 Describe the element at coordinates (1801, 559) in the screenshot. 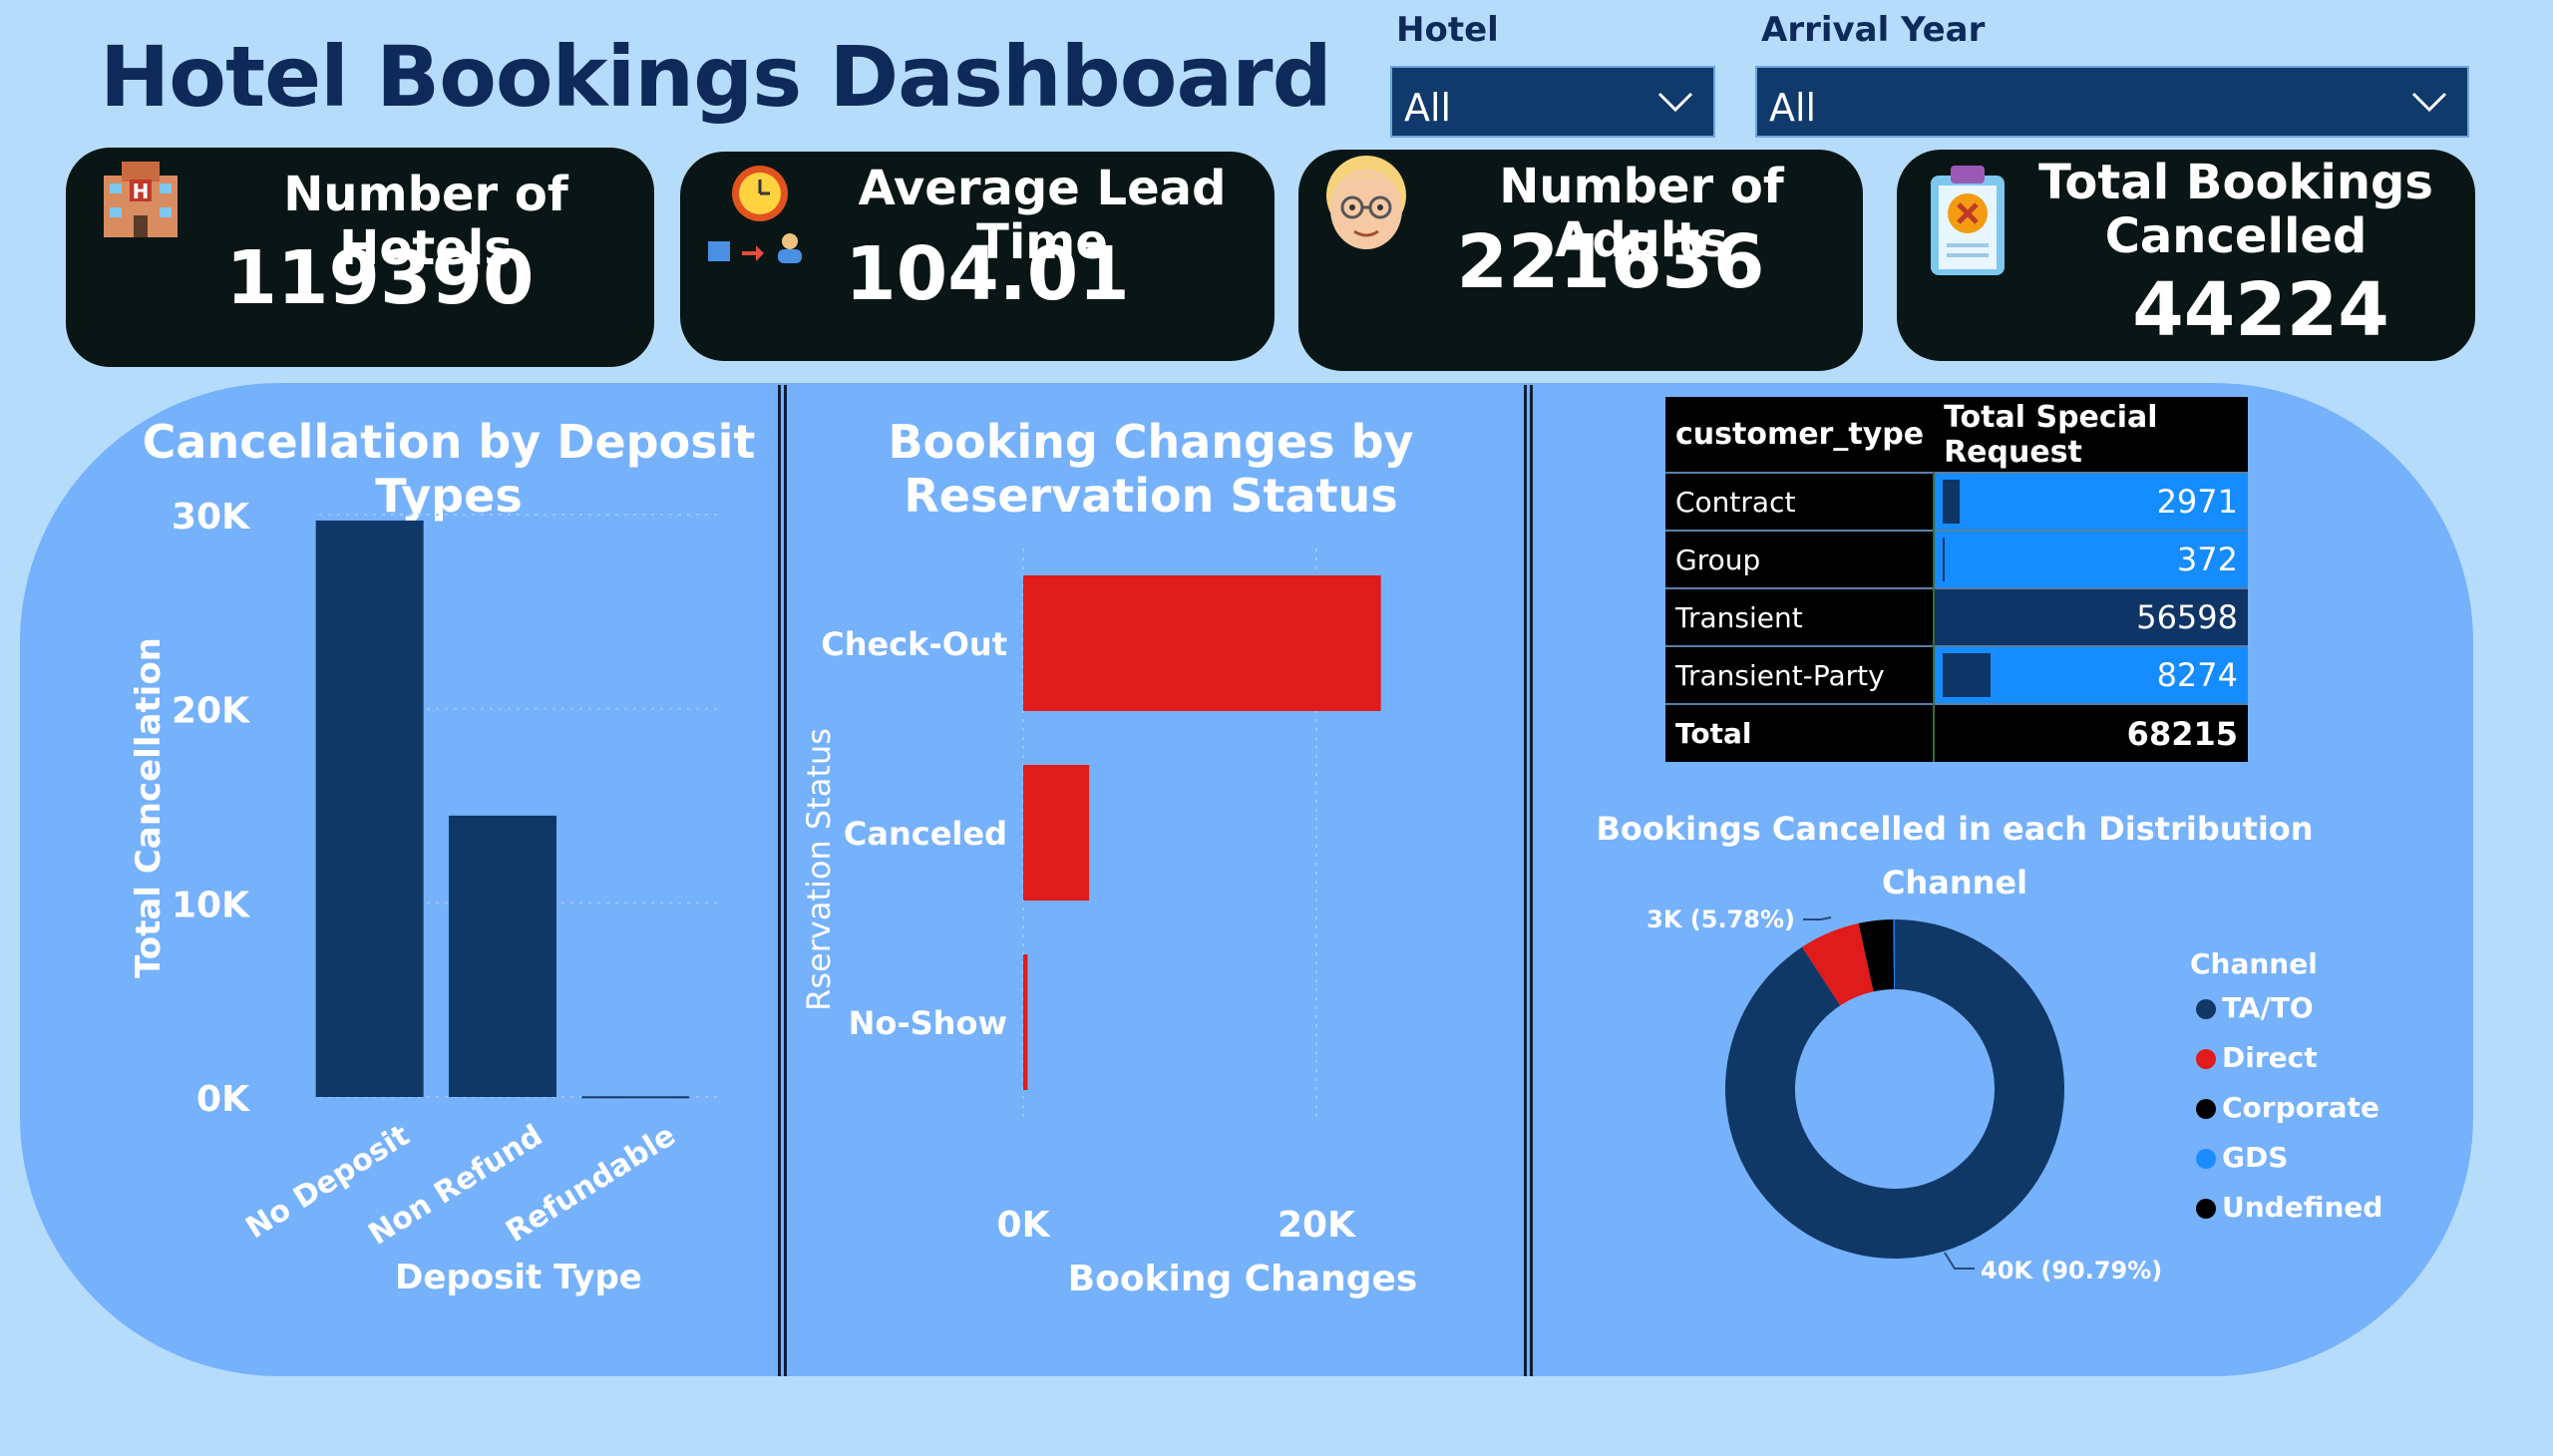

I see `customer-type-cell: Group` at that location.